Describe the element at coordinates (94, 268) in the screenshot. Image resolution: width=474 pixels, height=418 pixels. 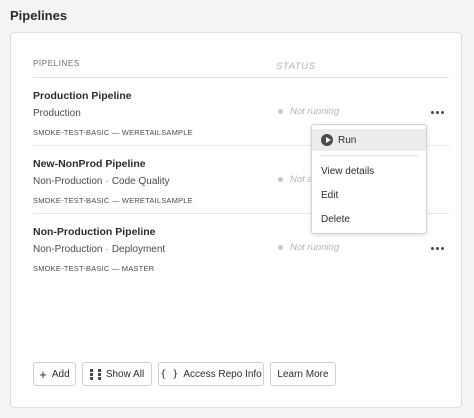
I see `pipeline-meta: SMOKE-TEST-BASIC — MASTER` at that location.